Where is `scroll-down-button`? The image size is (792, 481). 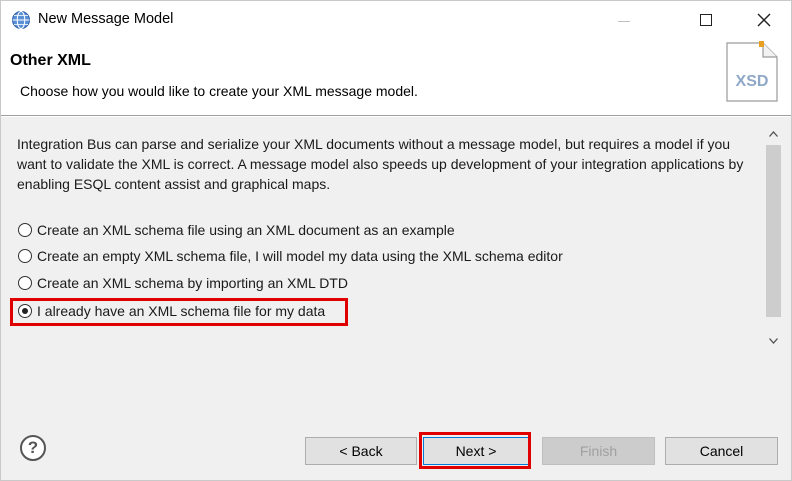
scroll-down-button is located at coordinates (773, 340).